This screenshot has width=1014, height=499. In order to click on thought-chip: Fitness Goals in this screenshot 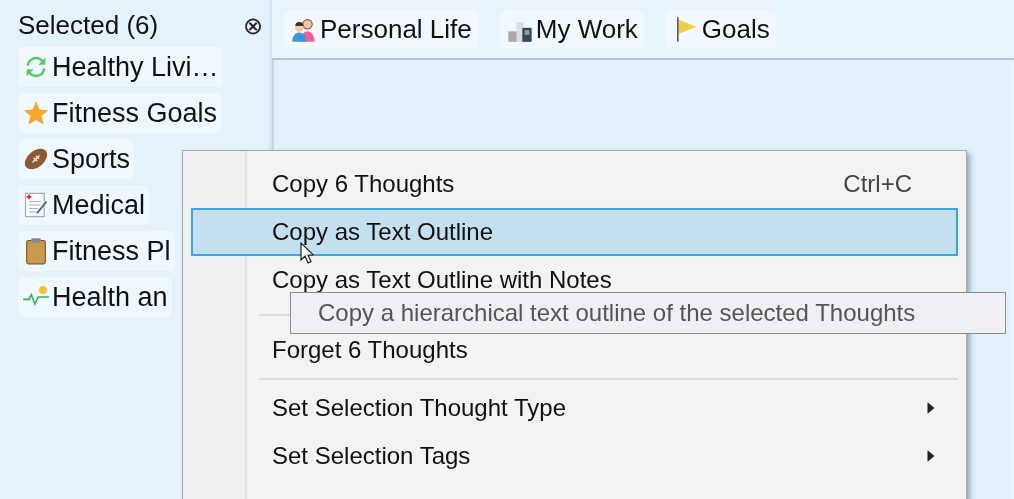, I will do `click(120, 113)`.